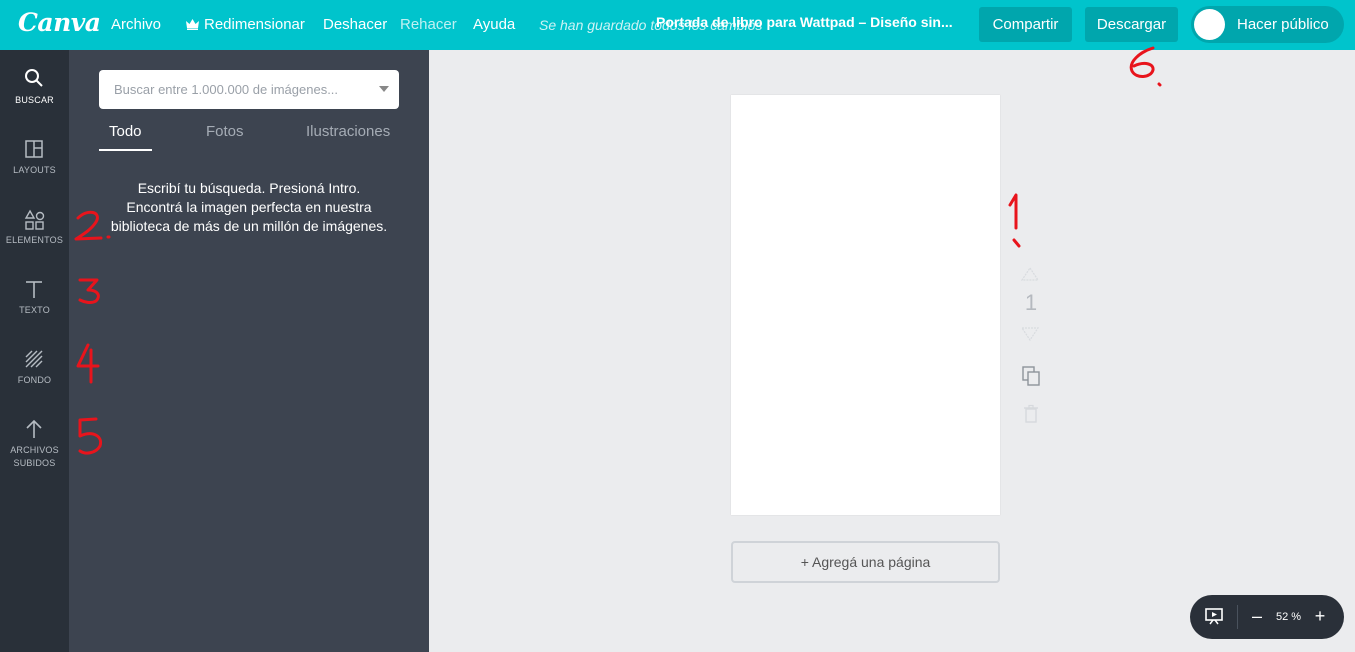  What do you see at coordinates (34, 78) in the screenshot?
I see `search-icon` at bounding box center [34, 78].